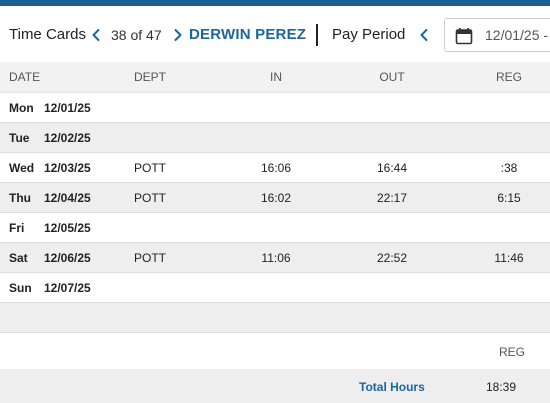 The image size is (550, 403). I want to click on row-date: 12/03/25, so click(67, 168).